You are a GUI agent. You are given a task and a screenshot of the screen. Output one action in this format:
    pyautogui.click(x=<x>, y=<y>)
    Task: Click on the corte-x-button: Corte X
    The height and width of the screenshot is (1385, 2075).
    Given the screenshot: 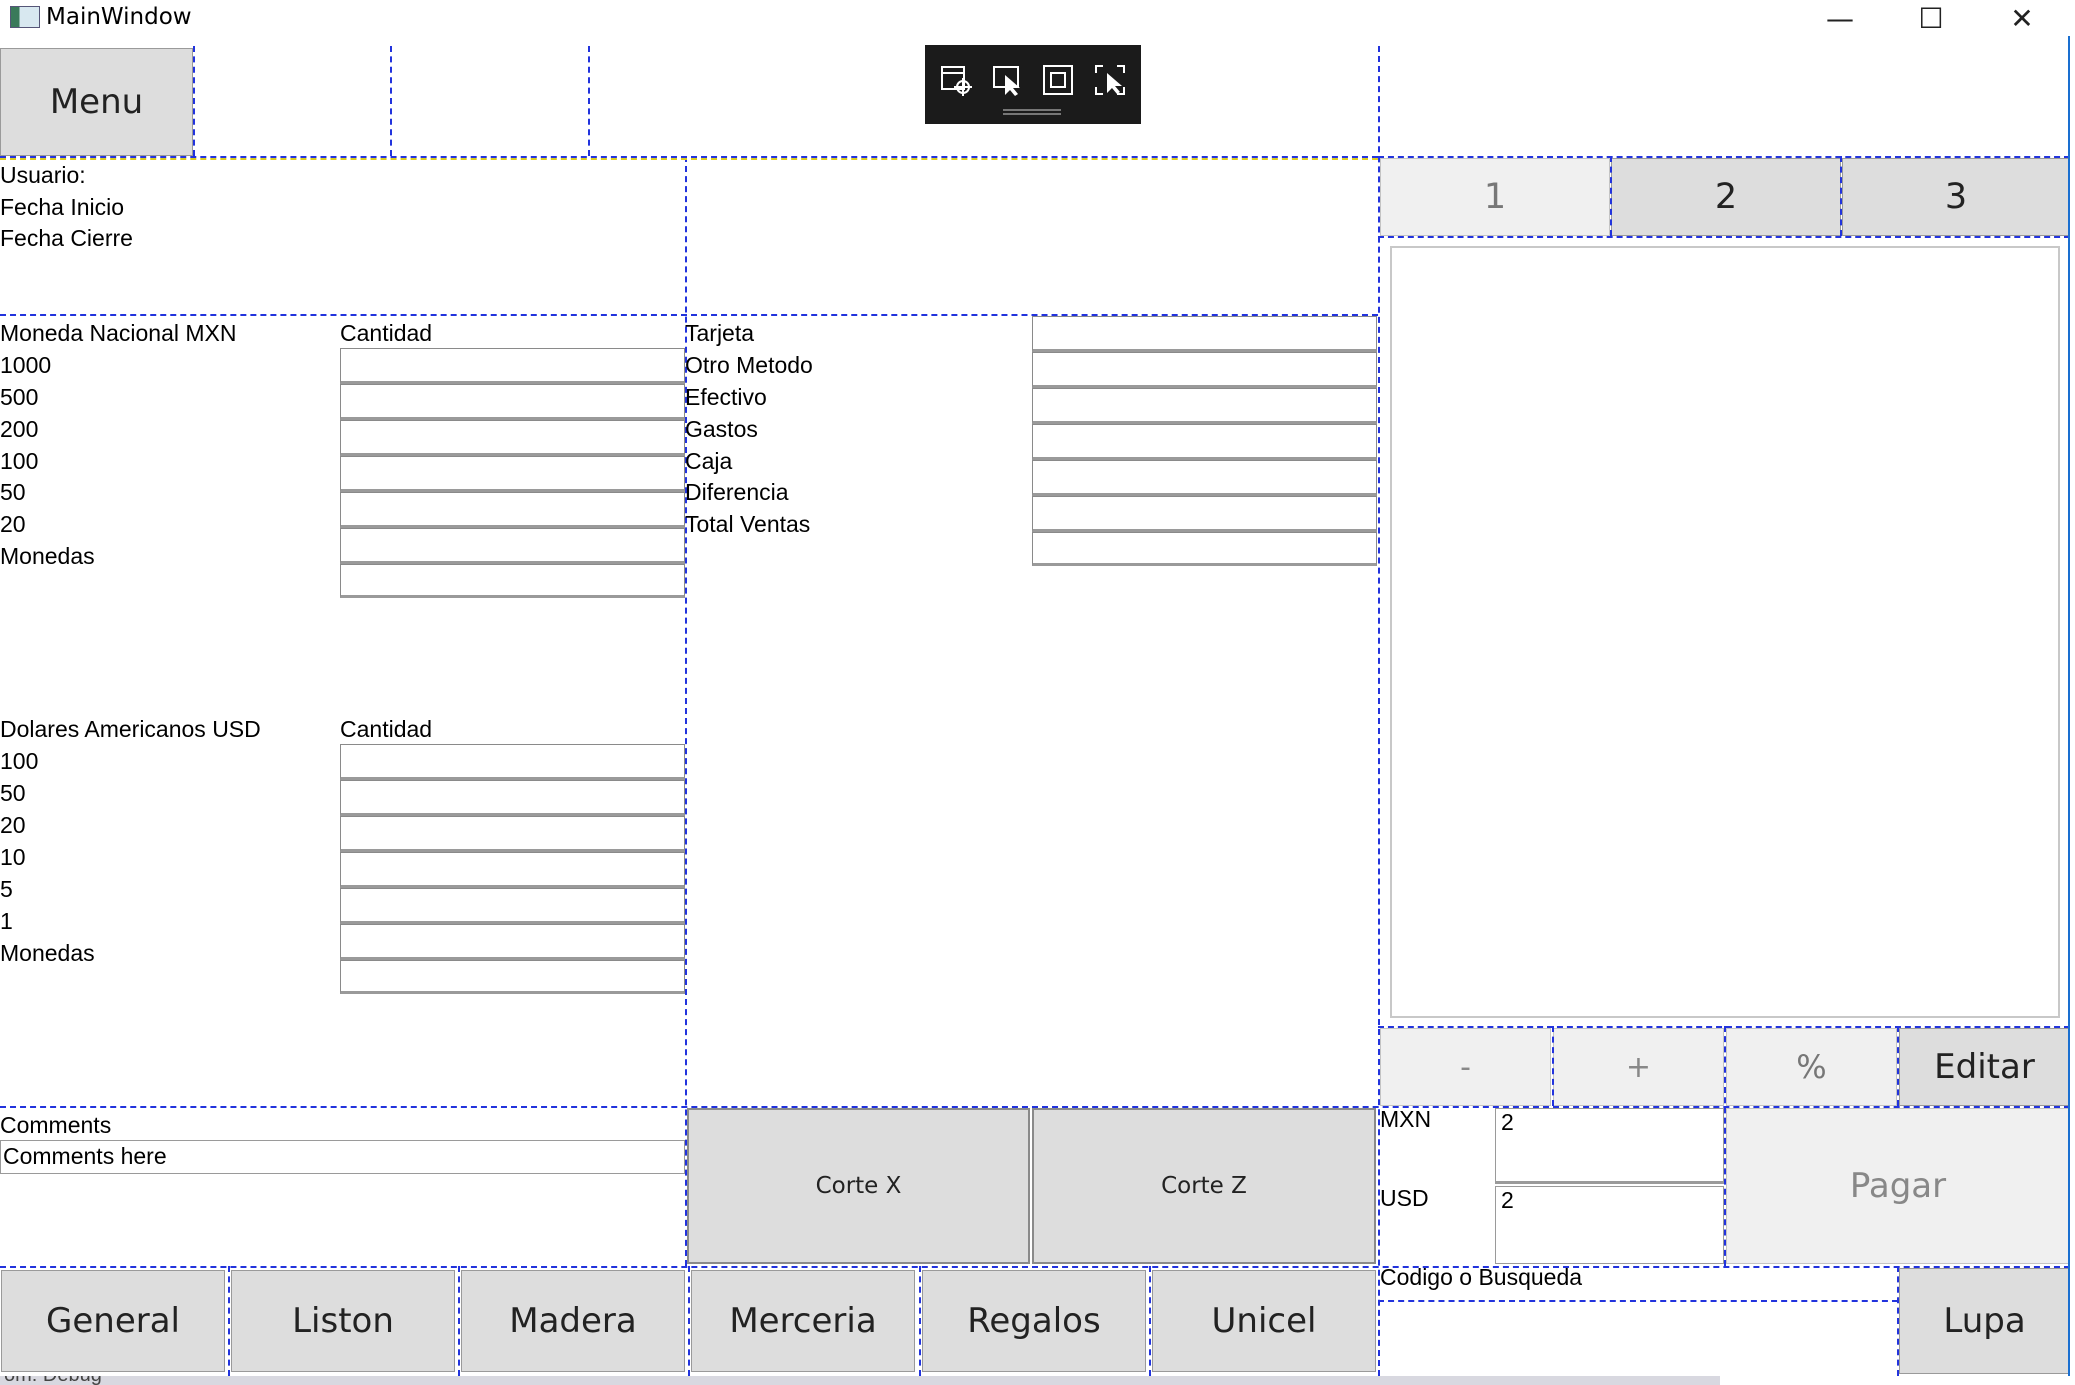 What is the action you would take?
    pyautogui.click(x=858, y=1186)
    